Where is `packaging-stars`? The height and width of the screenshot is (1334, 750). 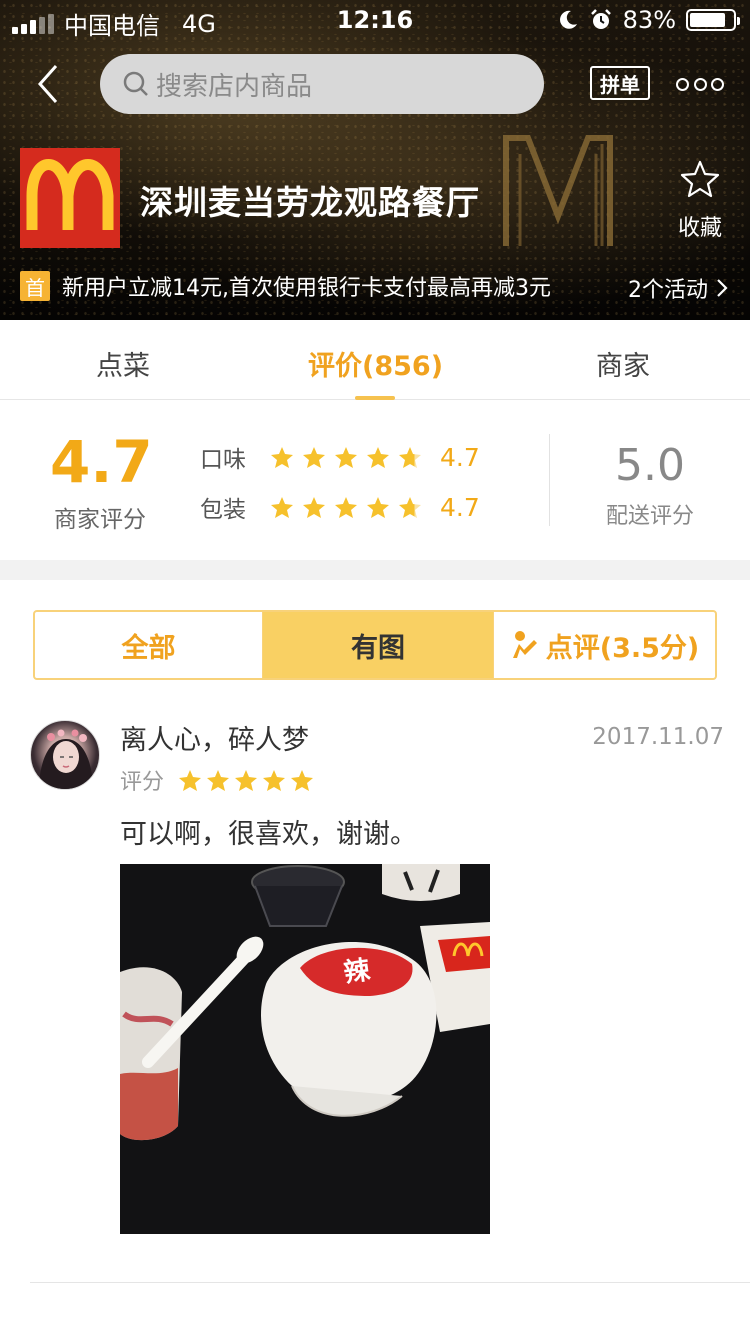 packaging-stars is located at coordinates (346, 507).